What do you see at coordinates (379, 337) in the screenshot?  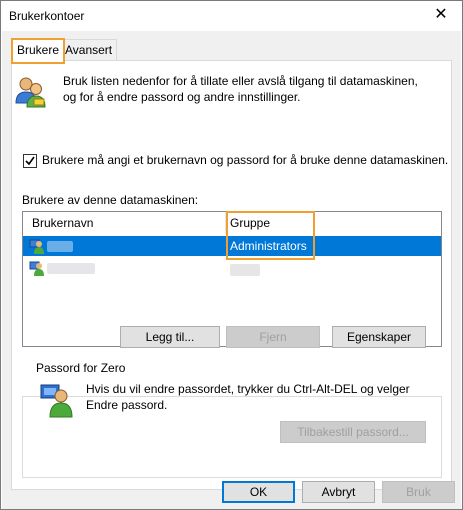 I see `properties-button: Egenskaper` at bounding box center [379, 337].